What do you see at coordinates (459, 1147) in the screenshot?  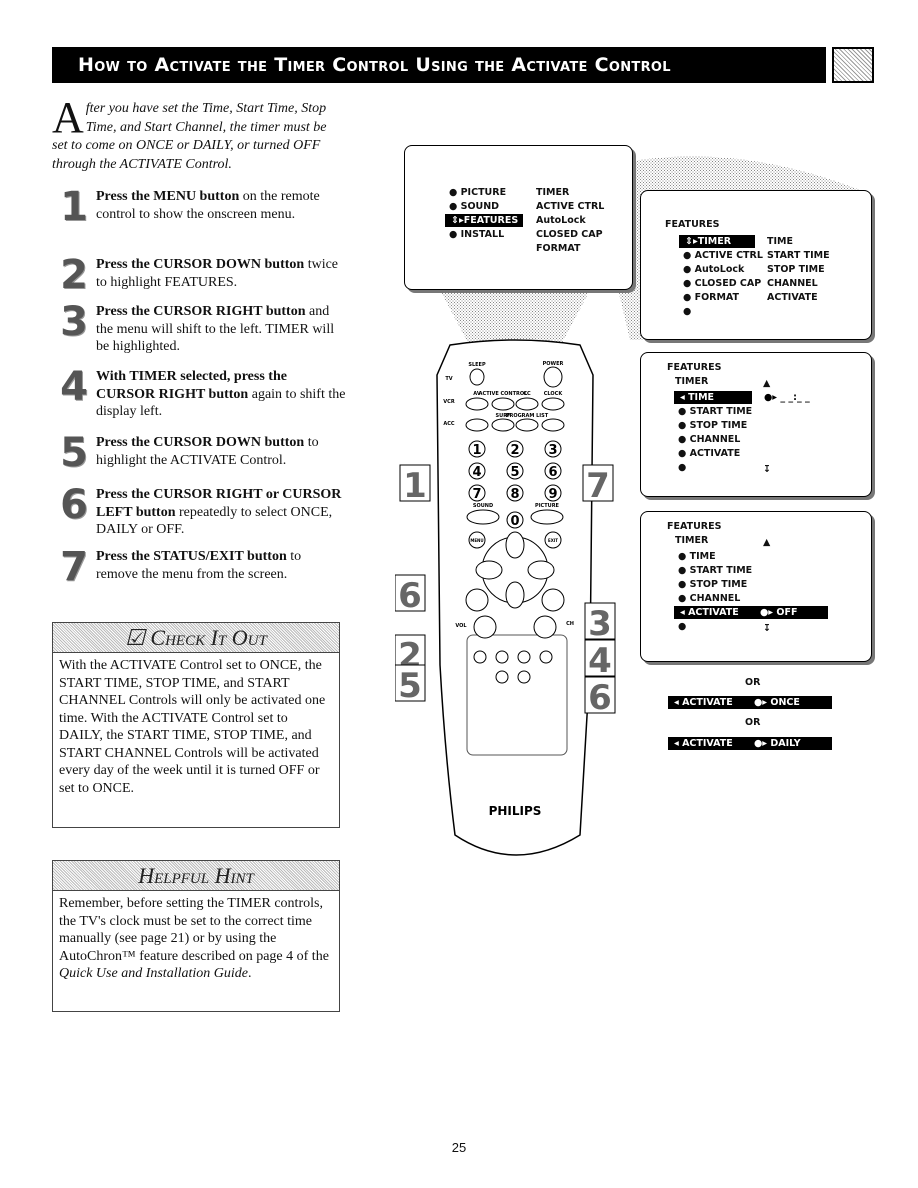 I see `page-number: 25` at bounding box center [459, 1147].